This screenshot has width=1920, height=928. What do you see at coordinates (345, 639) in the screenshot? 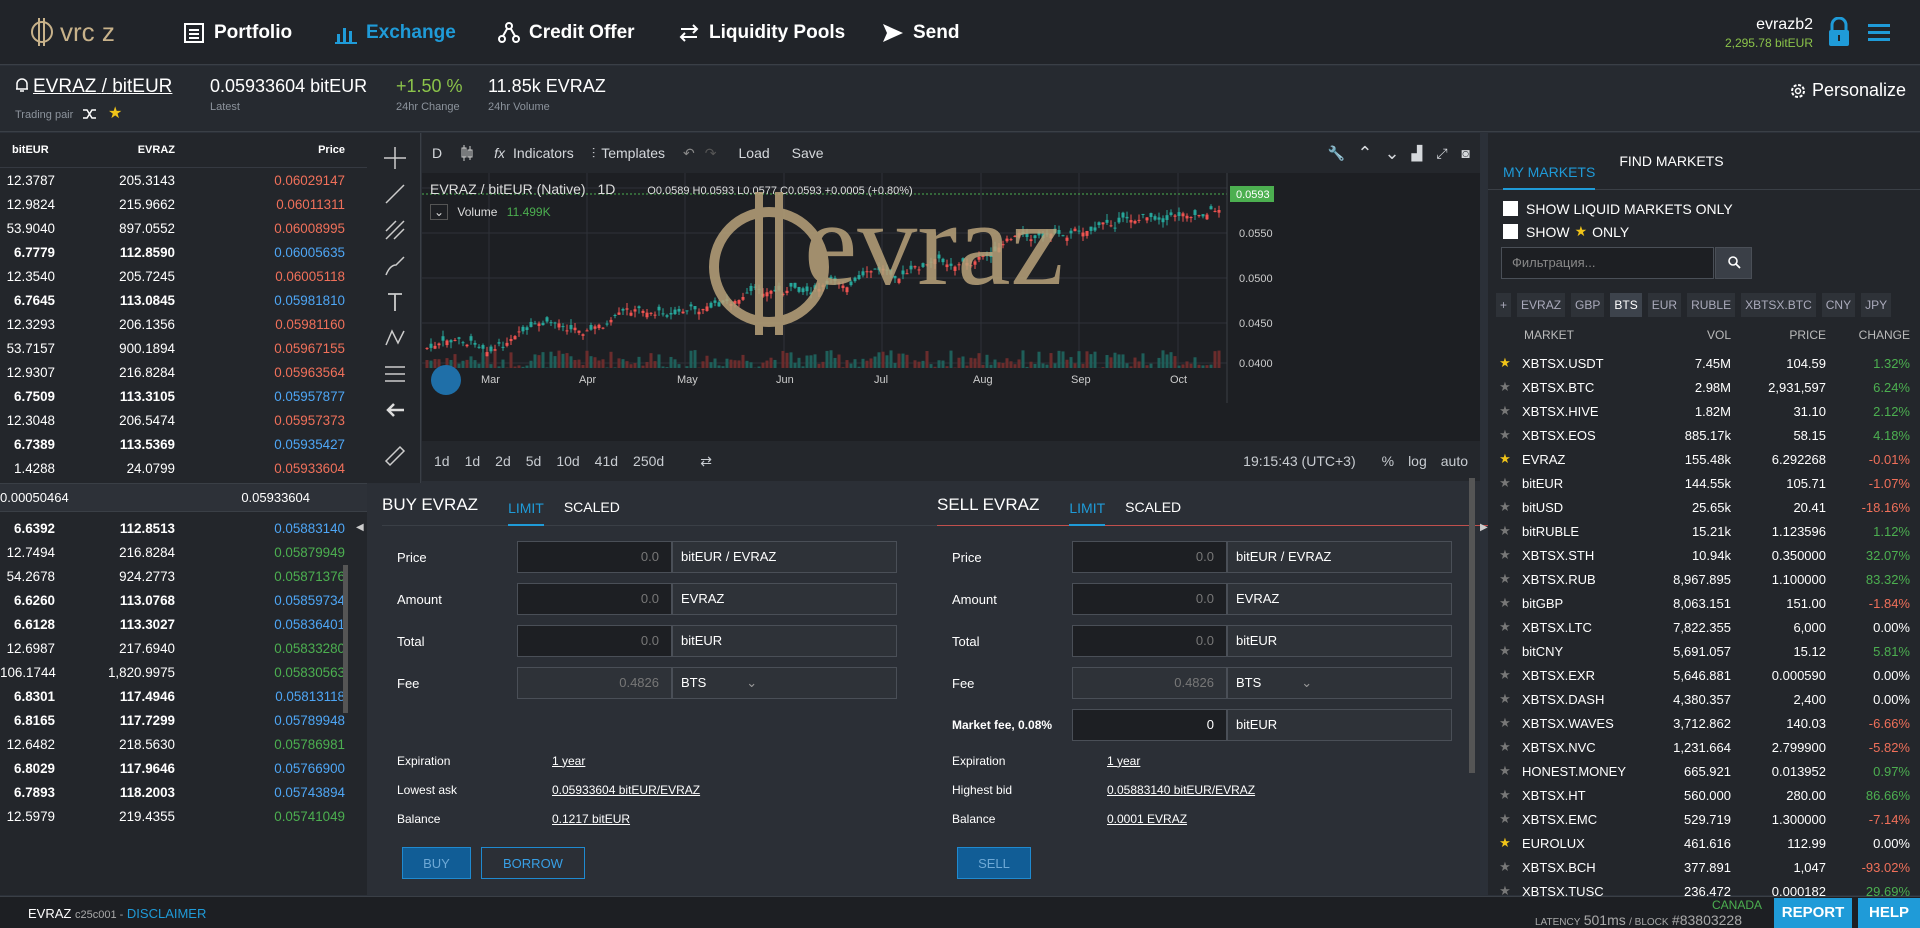
I see `orderbook-scrollbar` at bounding box center [345, 639].